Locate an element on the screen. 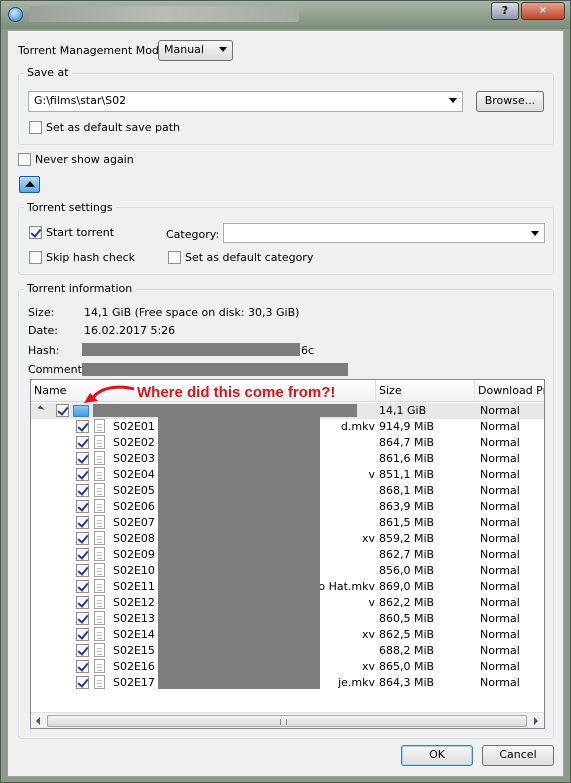 The height and width of the screenshot is (783, 571). file-size: 863,9 MiB is located at coordinates (407, 506).